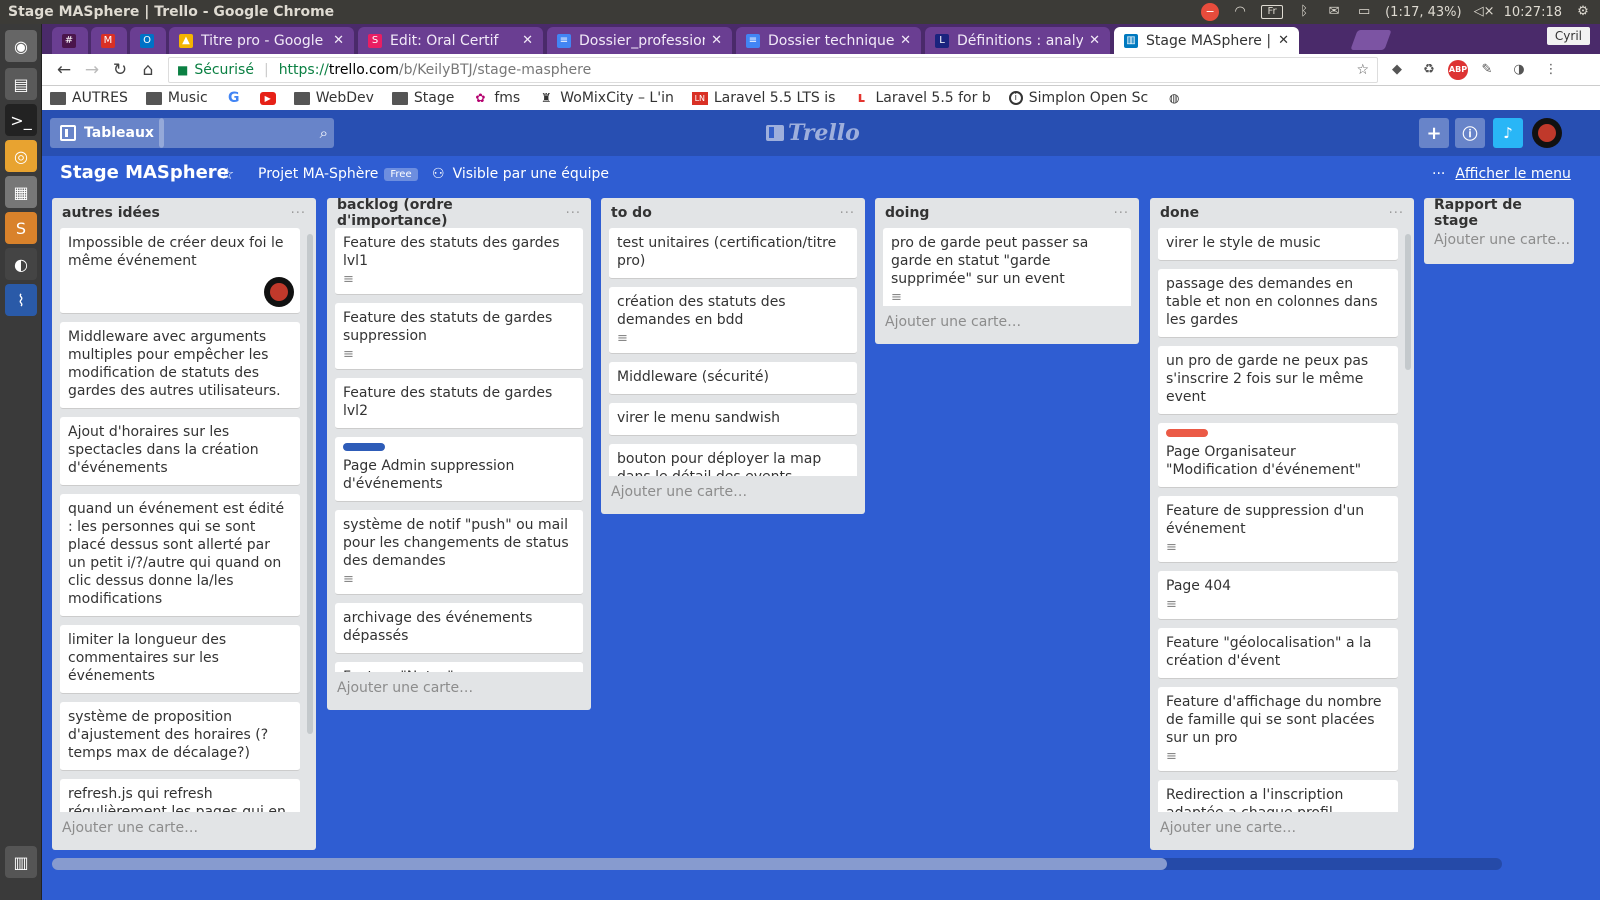  I want to click on bookmark-laravel-news: LN Laravel 5.5 LTS is, so click(763, 98).